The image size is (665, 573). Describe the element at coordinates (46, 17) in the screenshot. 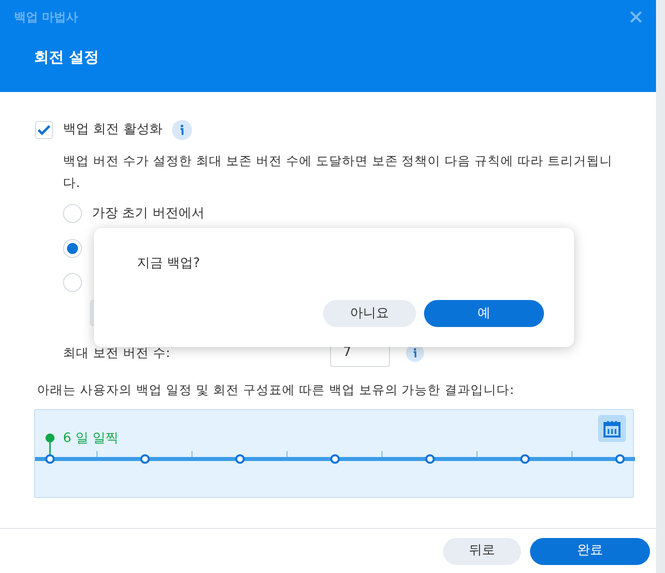

I see `window-title: 백업 마법사` at that location.